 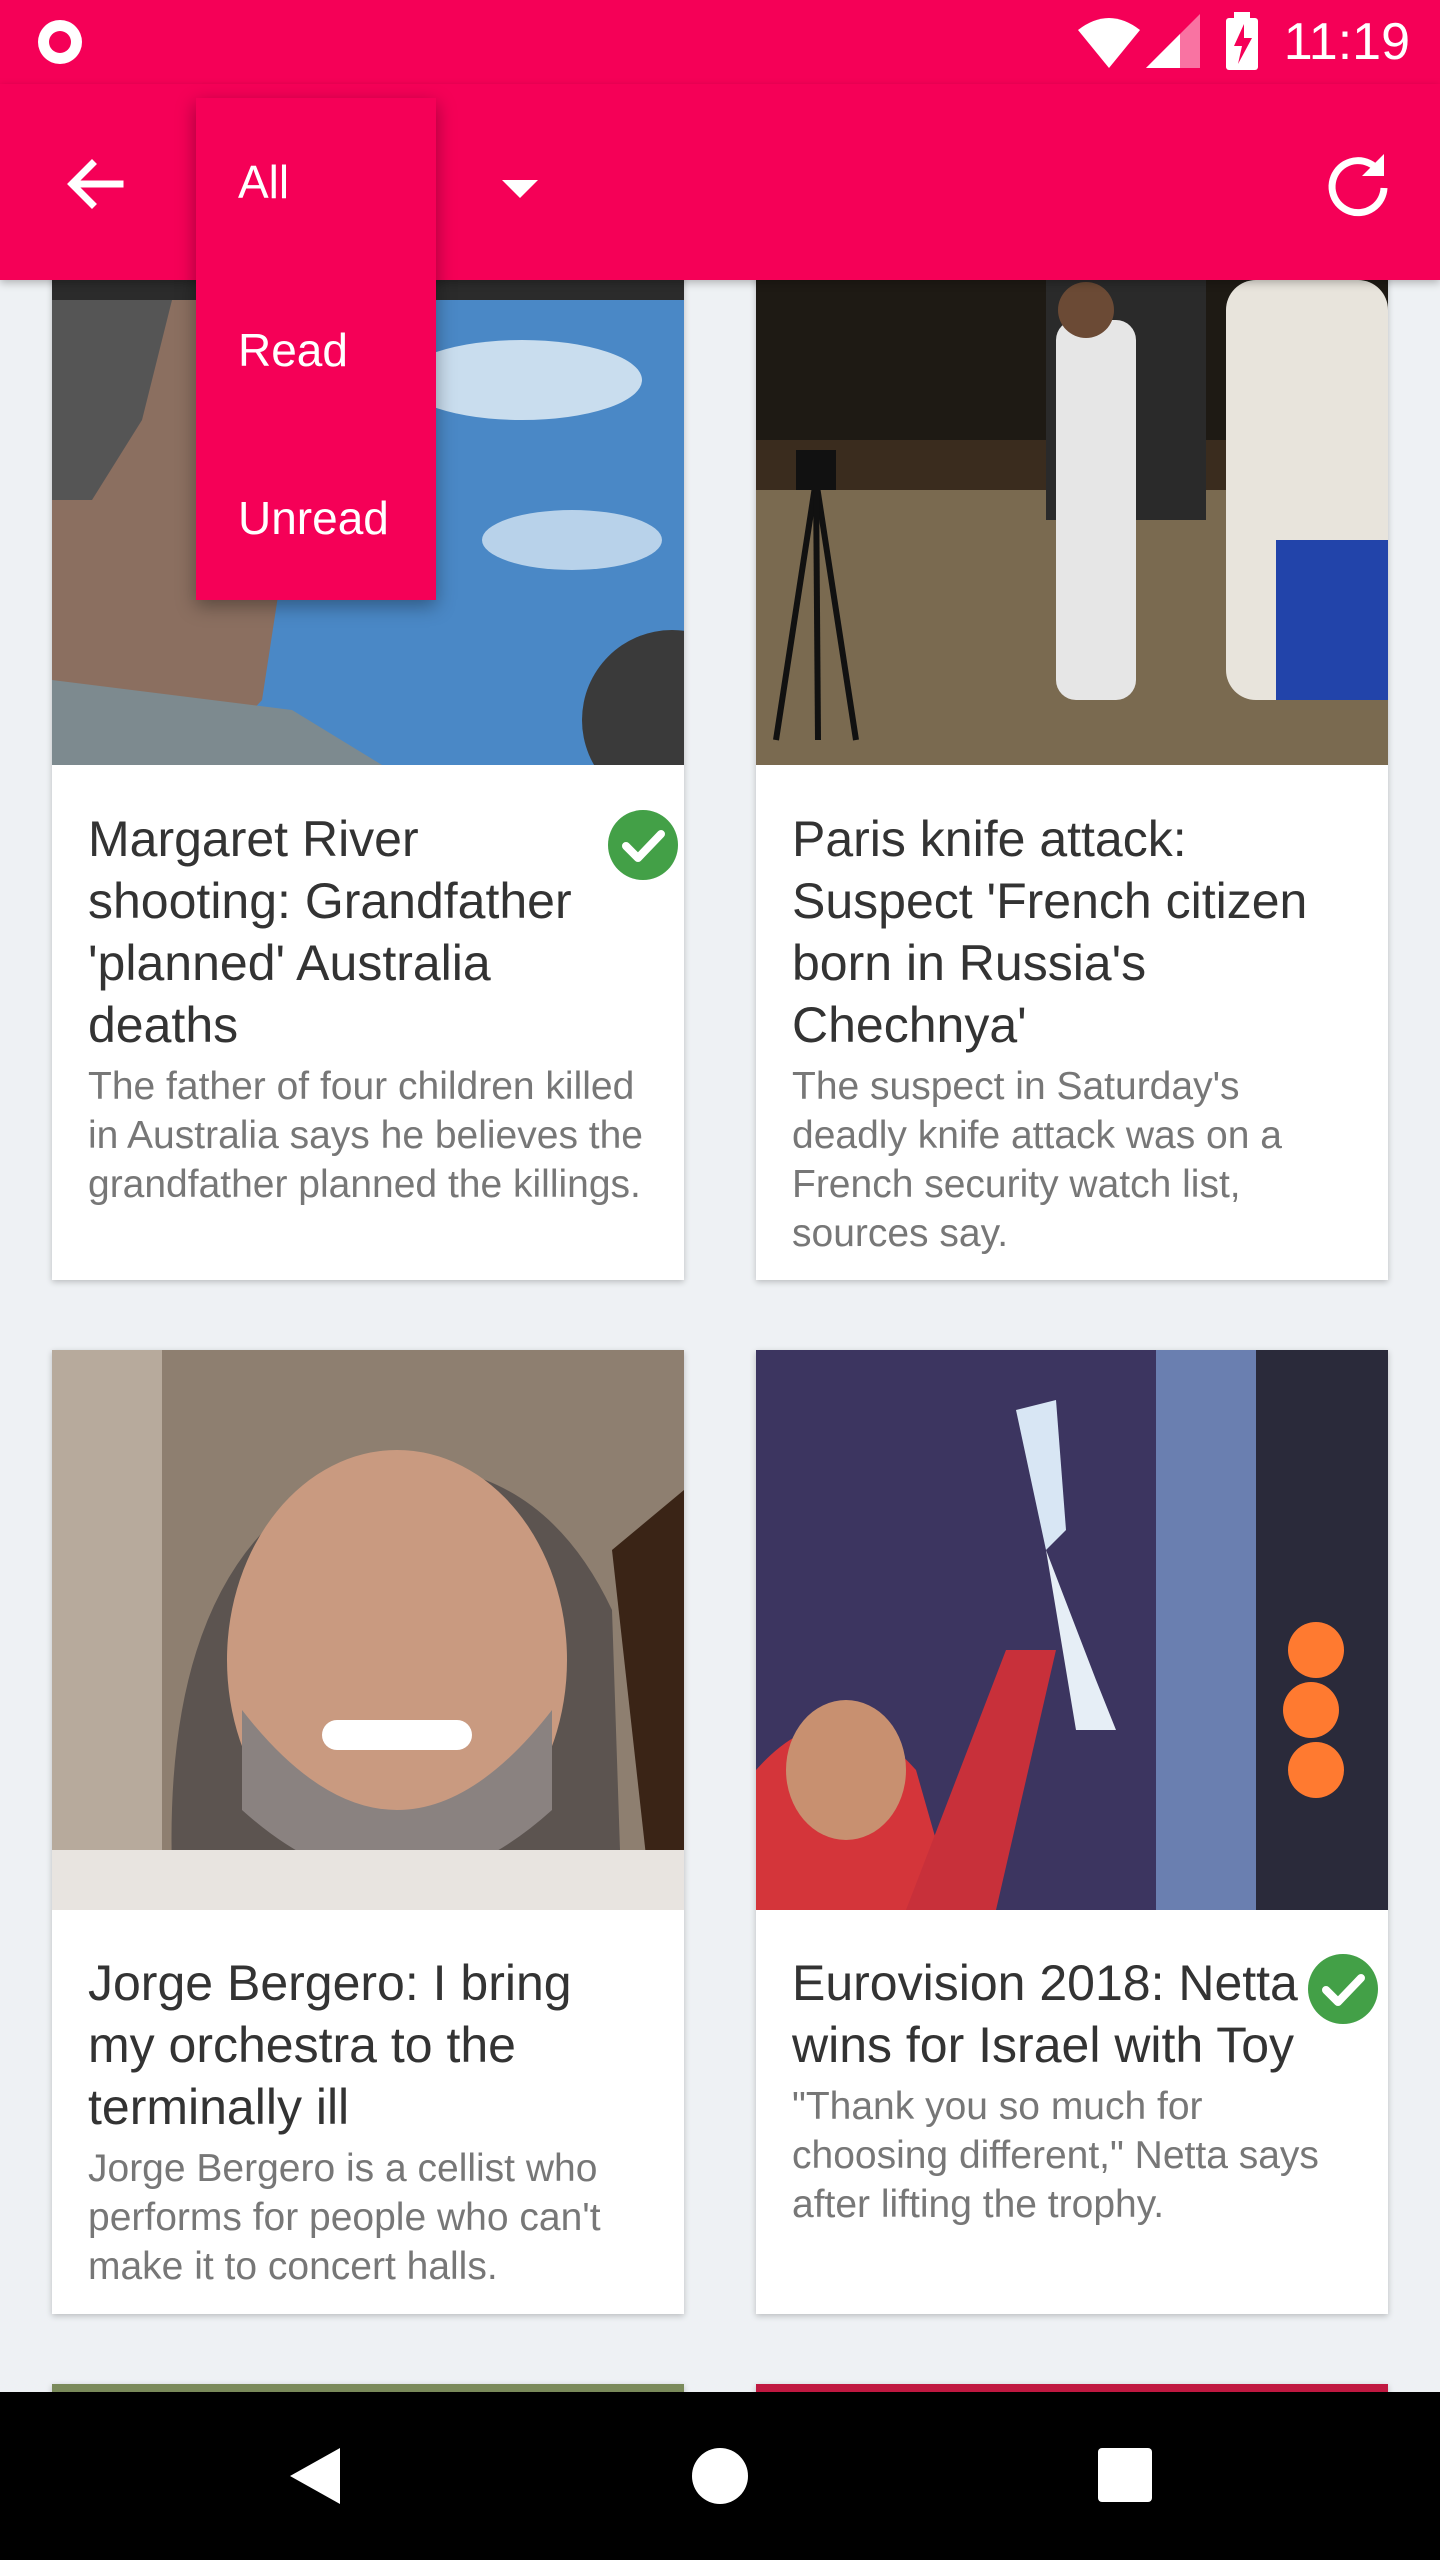 I want to click on notification-icon, so click(x=60, y=42).